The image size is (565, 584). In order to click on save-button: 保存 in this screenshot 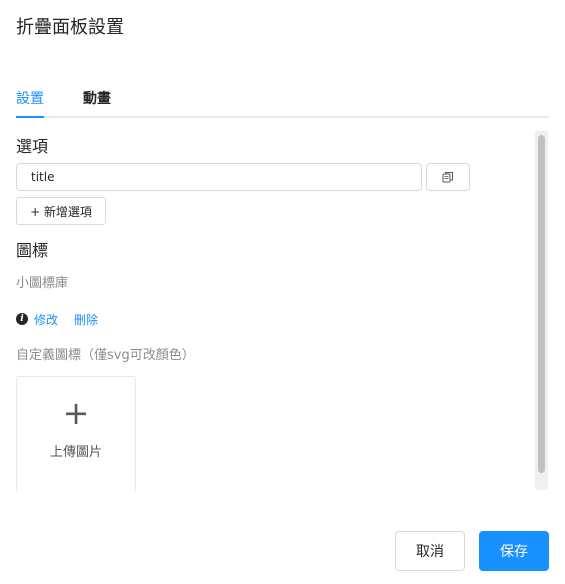, I will do `click(514, 551)`.